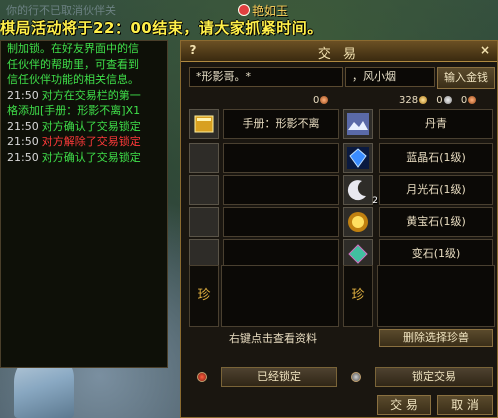  I want to click on right-click-hint: 右键点击查看资料, so click(273, 338).